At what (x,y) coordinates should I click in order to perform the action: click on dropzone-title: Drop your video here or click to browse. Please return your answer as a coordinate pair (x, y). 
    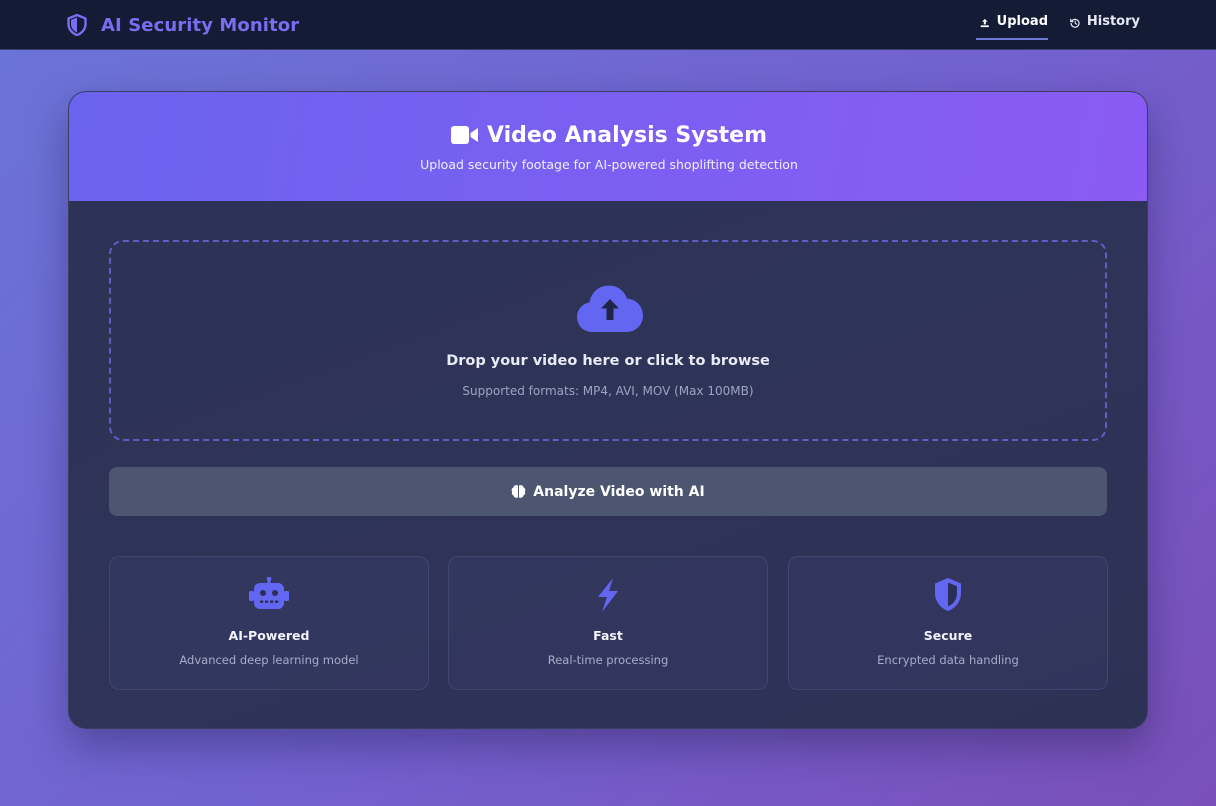
    Looking at the image, I should click on (608, 361).